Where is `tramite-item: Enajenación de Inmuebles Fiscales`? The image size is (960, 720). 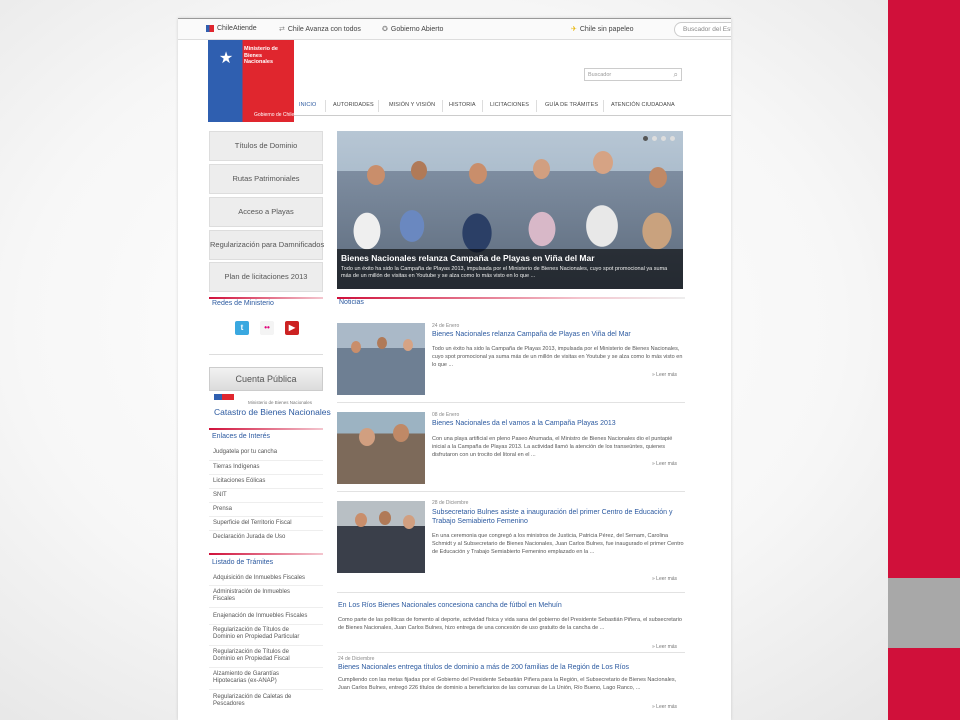 tramite-item: Enajenación de Inmuebles Fiscales is located at coordinates (269, 616).